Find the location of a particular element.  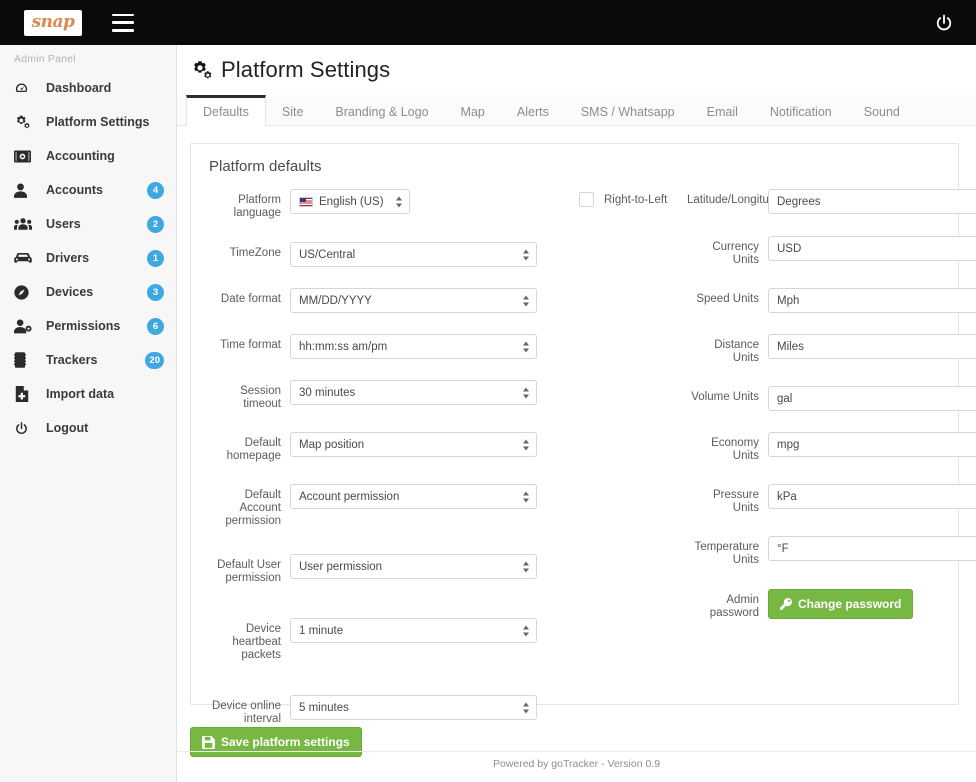

field-default-user-permission: Default User permission User permission is located at coordinates (372, 569).